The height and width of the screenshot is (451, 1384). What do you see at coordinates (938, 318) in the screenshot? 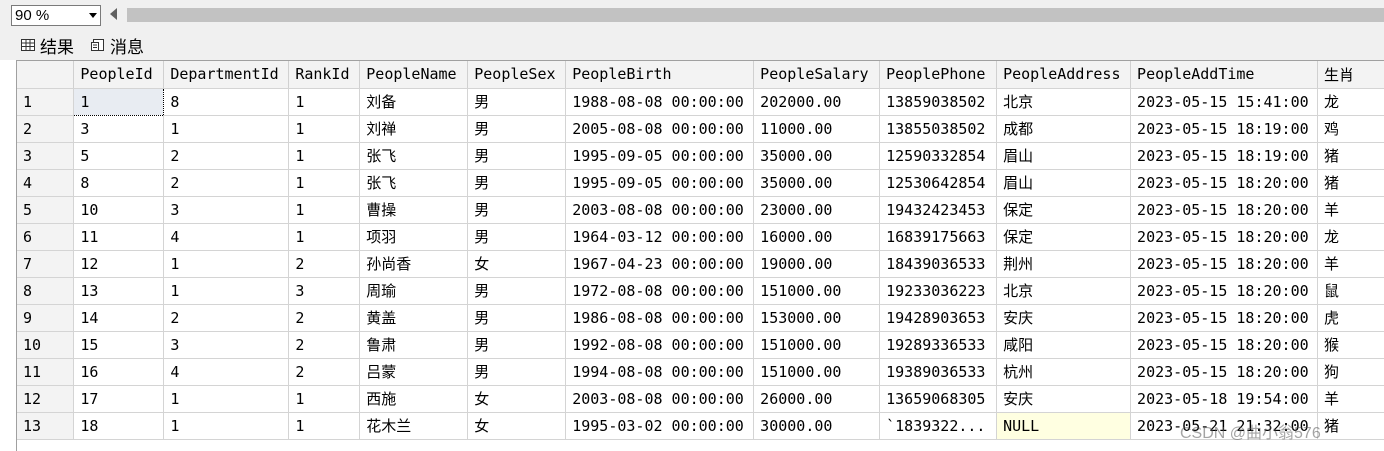
I see `grid-cell: 19428903653` at bounding box center [938, 318].